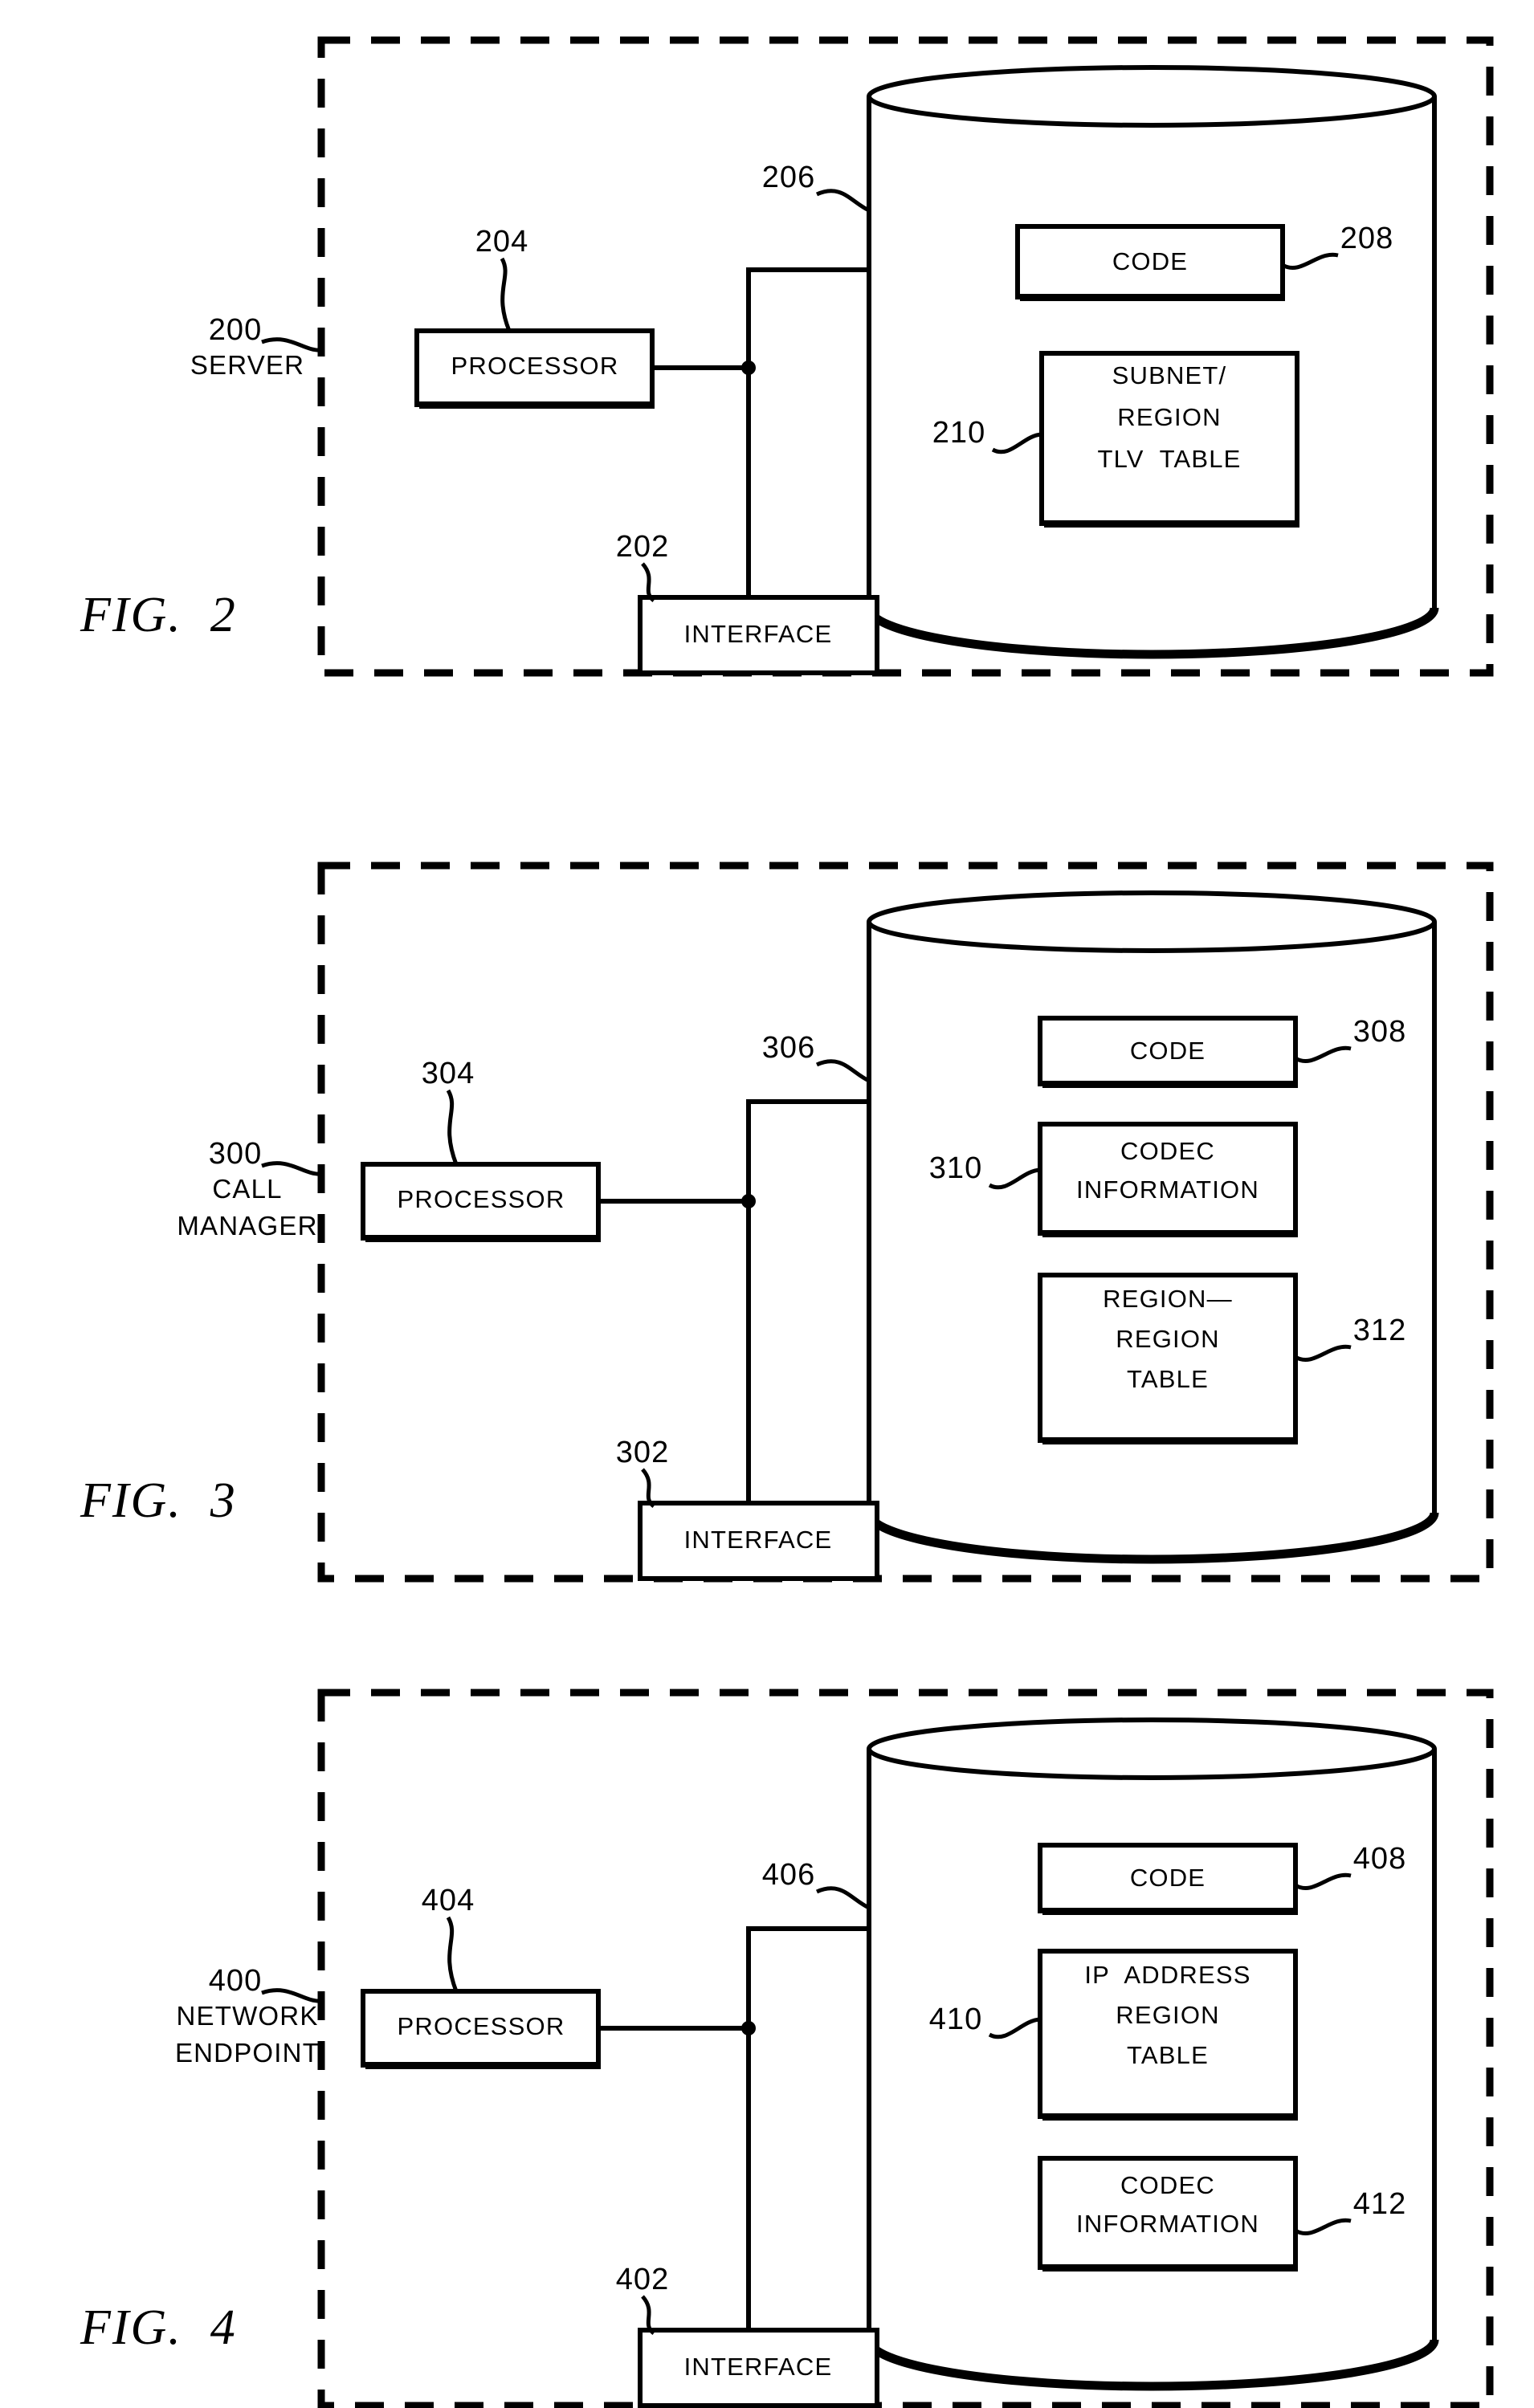 This screenshot has width=1534, height=2408. Describe the element at coordinates (748, 1201) in the screenshot. I see `fig3-bus-junction` at that location.